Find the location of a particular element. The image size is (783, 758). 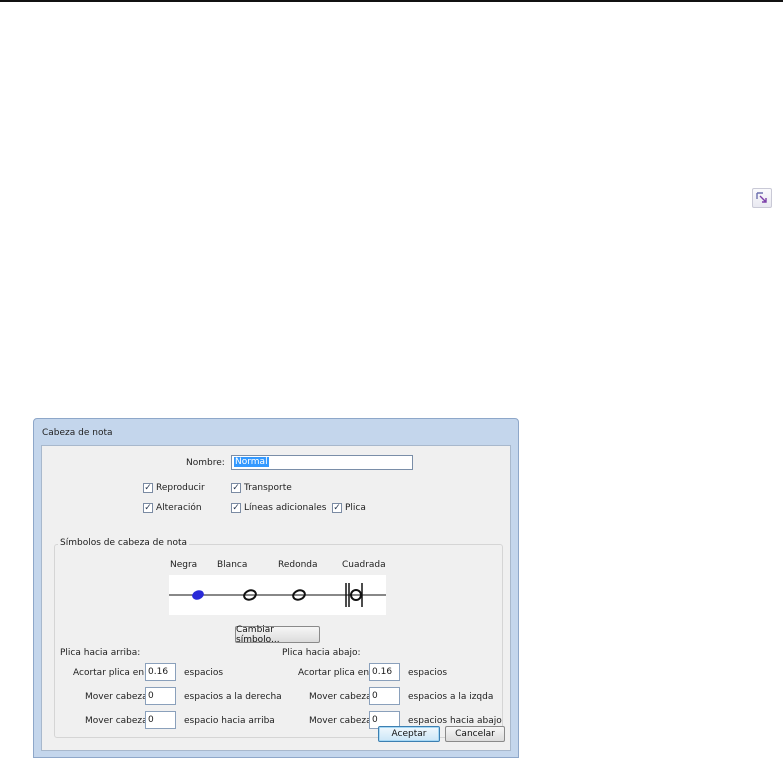

stem-up-shorten-label: Acortar plica en is located at coordinates (109, 673).